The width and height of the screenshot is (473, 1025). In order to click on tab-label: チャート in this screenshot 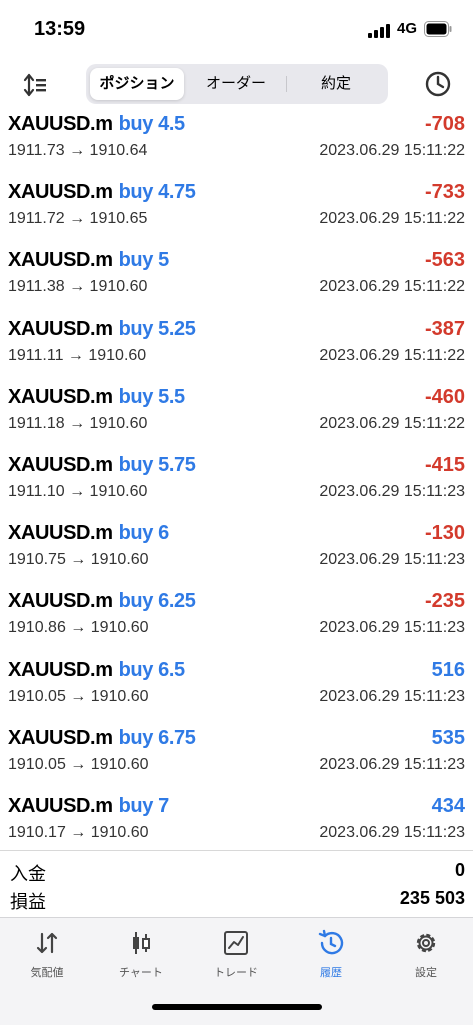, I will do `click(141, 973)`.